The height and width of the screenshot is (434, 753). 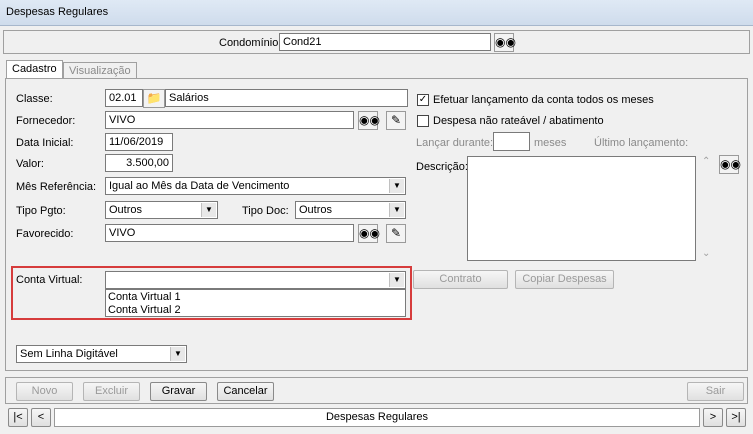 What do you see at coordinates (713, 417) in the screenshot?
I see `nav-next-button: >` at bounding box center [713, 417].